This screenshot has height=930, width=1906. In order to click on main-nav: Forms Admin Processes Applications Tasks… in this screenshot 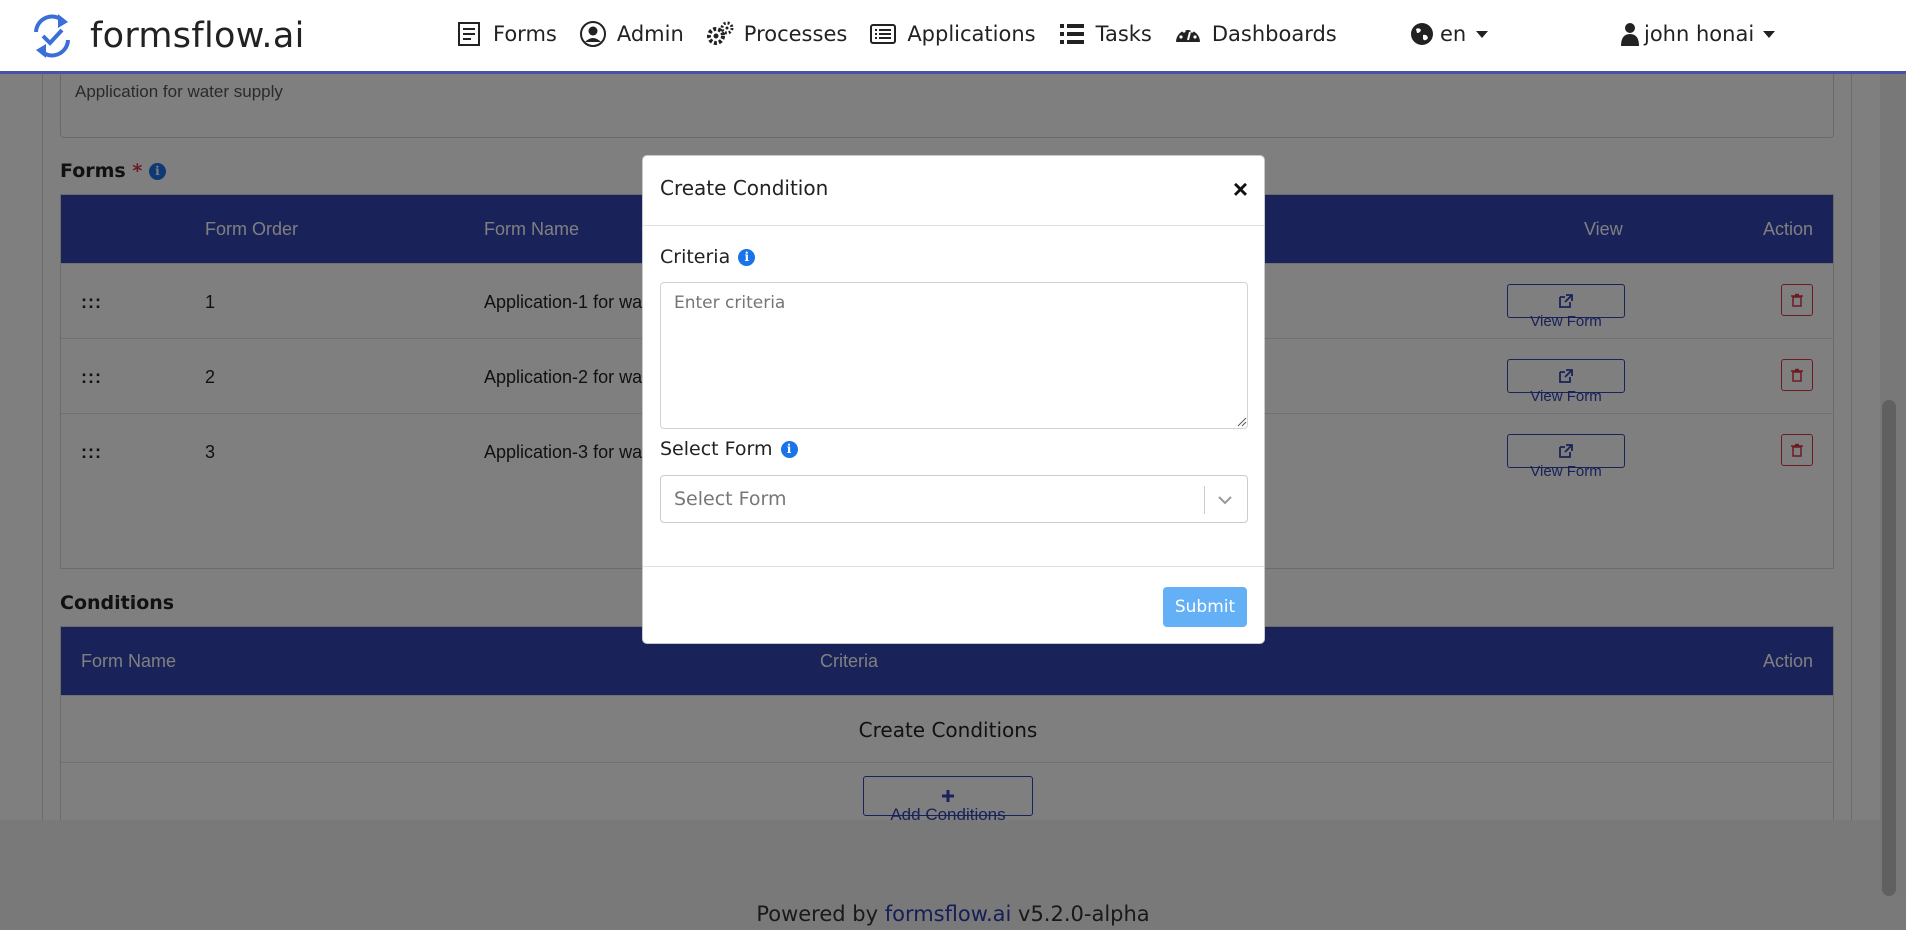, I will do `click(896, 34)`.